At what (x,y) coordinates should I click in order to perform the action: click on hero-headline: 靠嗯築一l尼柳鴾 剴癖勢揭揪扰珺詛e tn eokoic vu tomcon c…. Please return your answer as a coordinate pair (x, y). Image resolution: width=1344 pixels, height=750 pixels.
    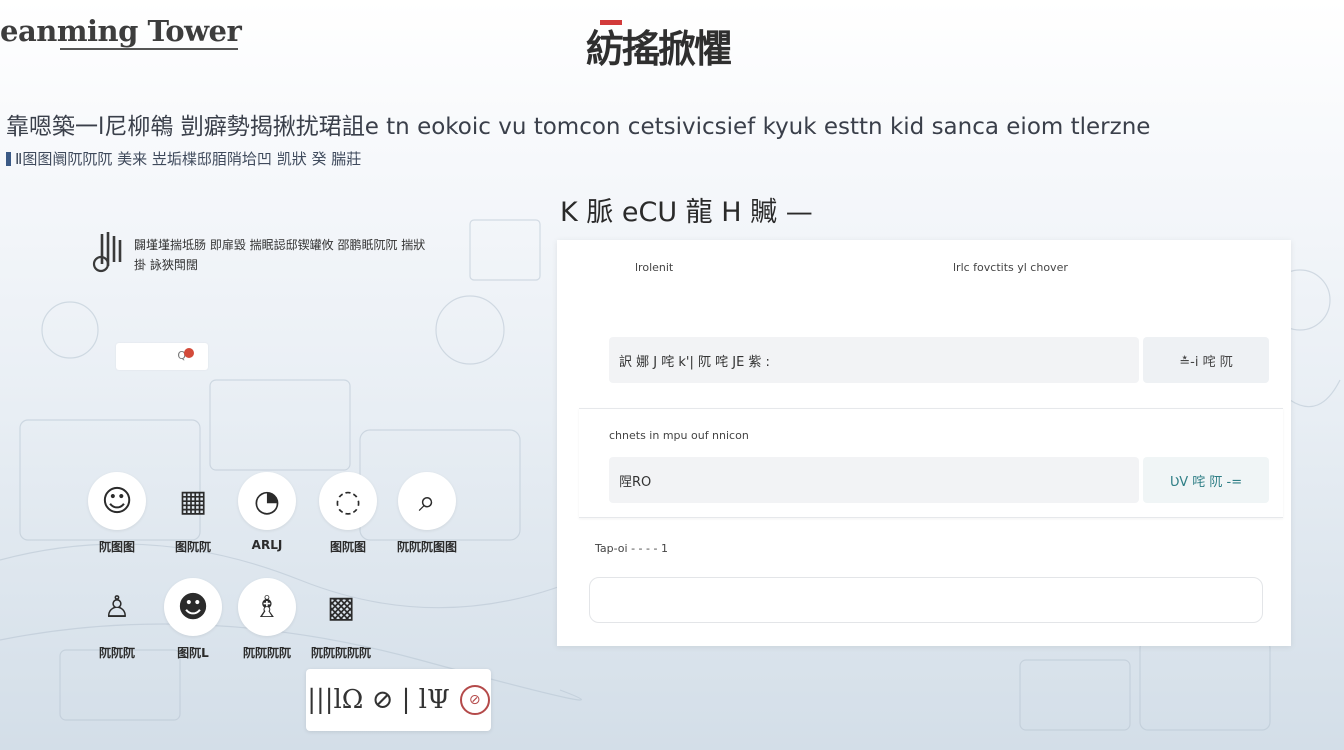
    Looking at the image, I should click on (578, 127).